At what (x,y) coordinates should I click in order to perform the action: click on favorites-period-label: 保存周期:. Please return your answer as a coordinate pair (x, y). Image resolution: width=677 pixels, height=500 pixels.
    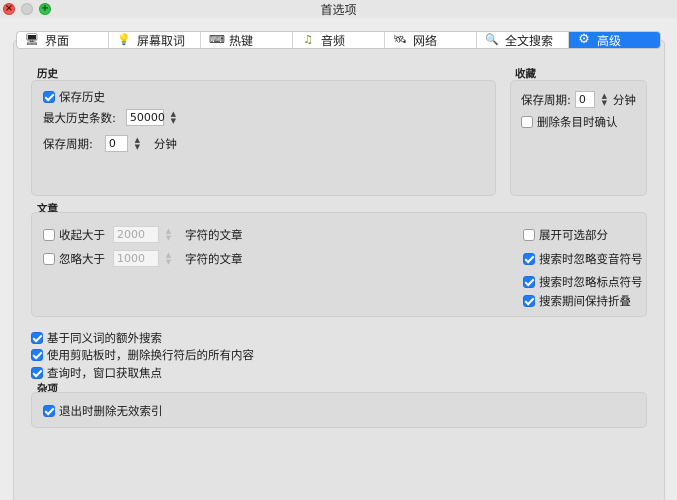
    Looking at the image, I should click on (546, 99).